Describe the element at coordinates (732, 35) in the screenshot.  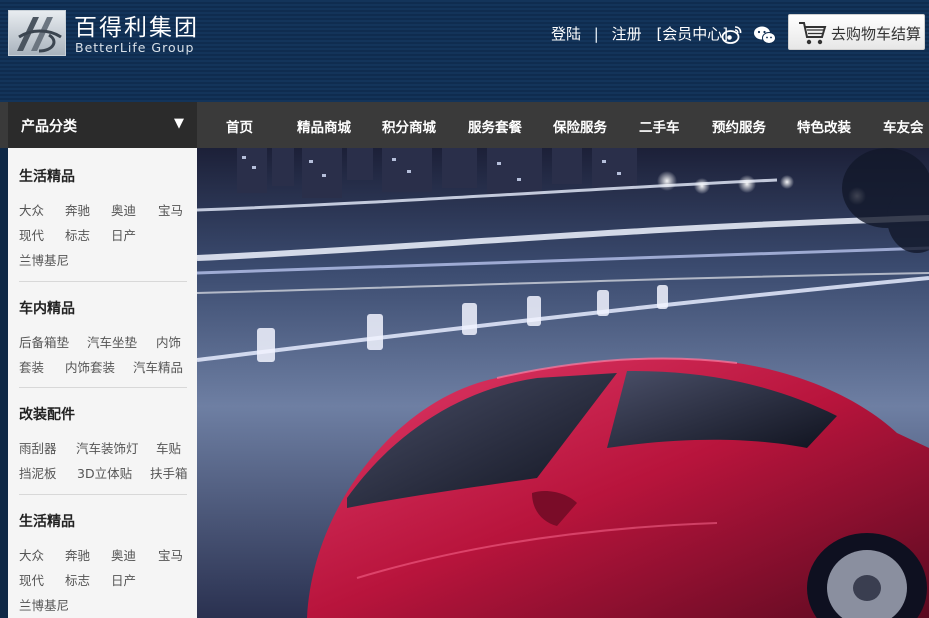
I see `weibo-icon` at that location.